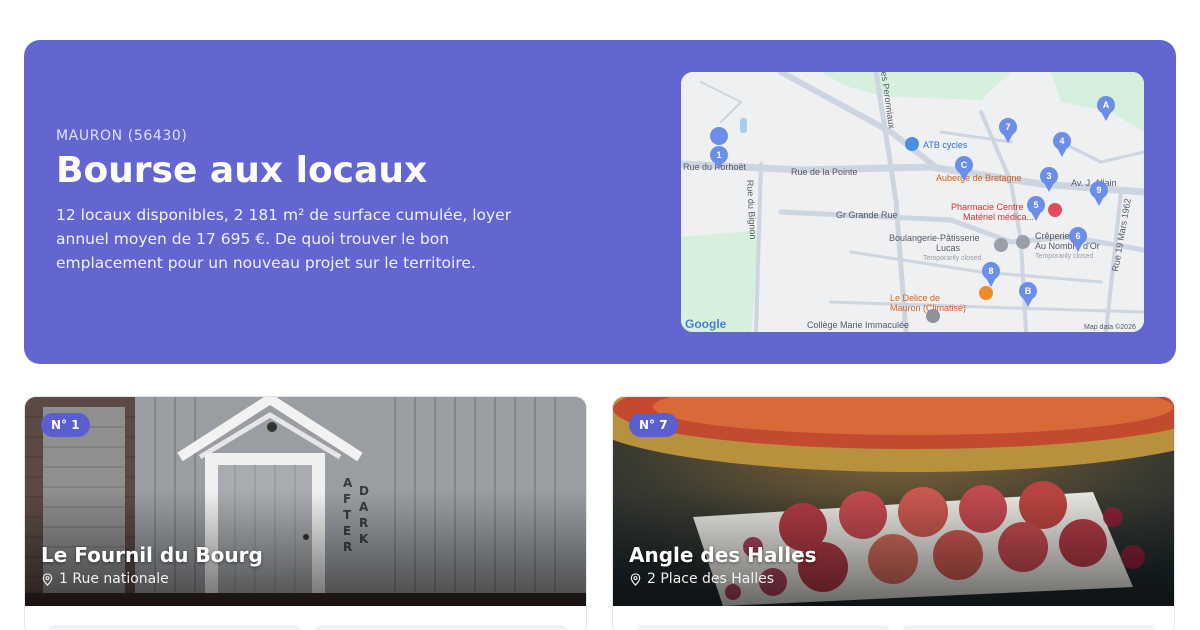 Image resolution: width=1200 pixels, height=630 pixels. What do you see at coordinates (706, 324) in the screenshot?
I see `google-logo: Google` at bounding box center [706, 324].